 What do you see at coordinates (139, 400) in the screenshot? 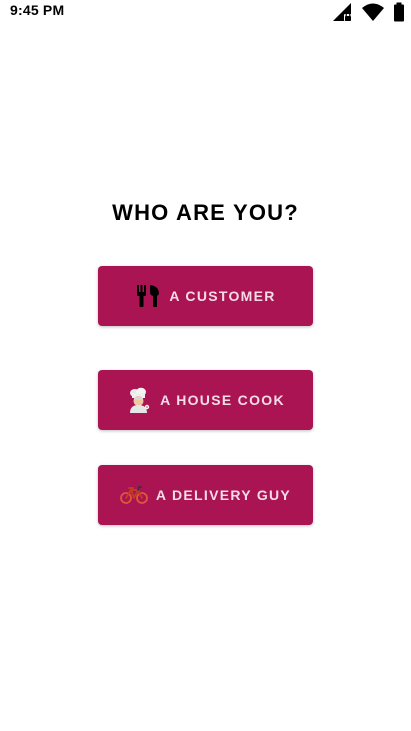
I see `chef-icon` at bounding box center [139, 400].